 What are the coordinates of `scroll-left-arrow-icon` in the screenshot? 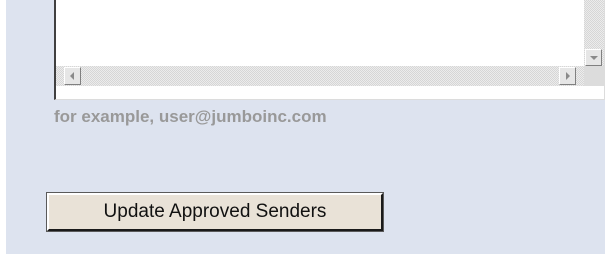 It's located at (72, 76).